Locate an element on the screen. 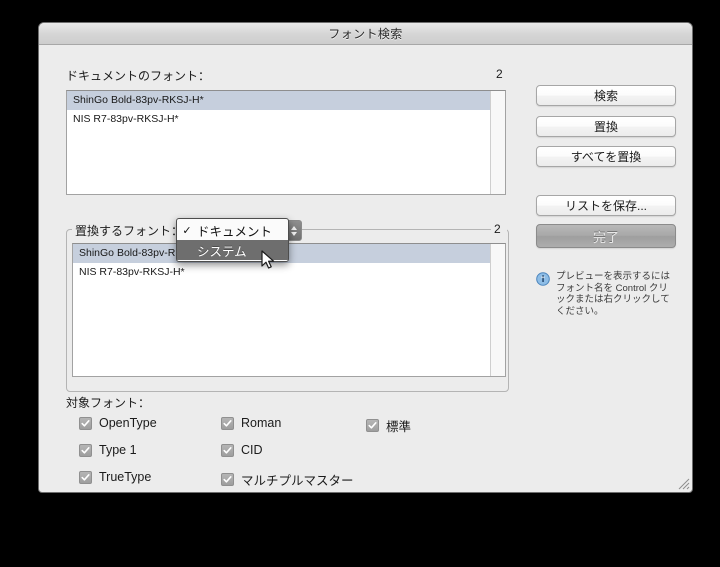  list-item: ShinGo Bold-83pv-RKSJ-H* is located at coordinates (278, 100).